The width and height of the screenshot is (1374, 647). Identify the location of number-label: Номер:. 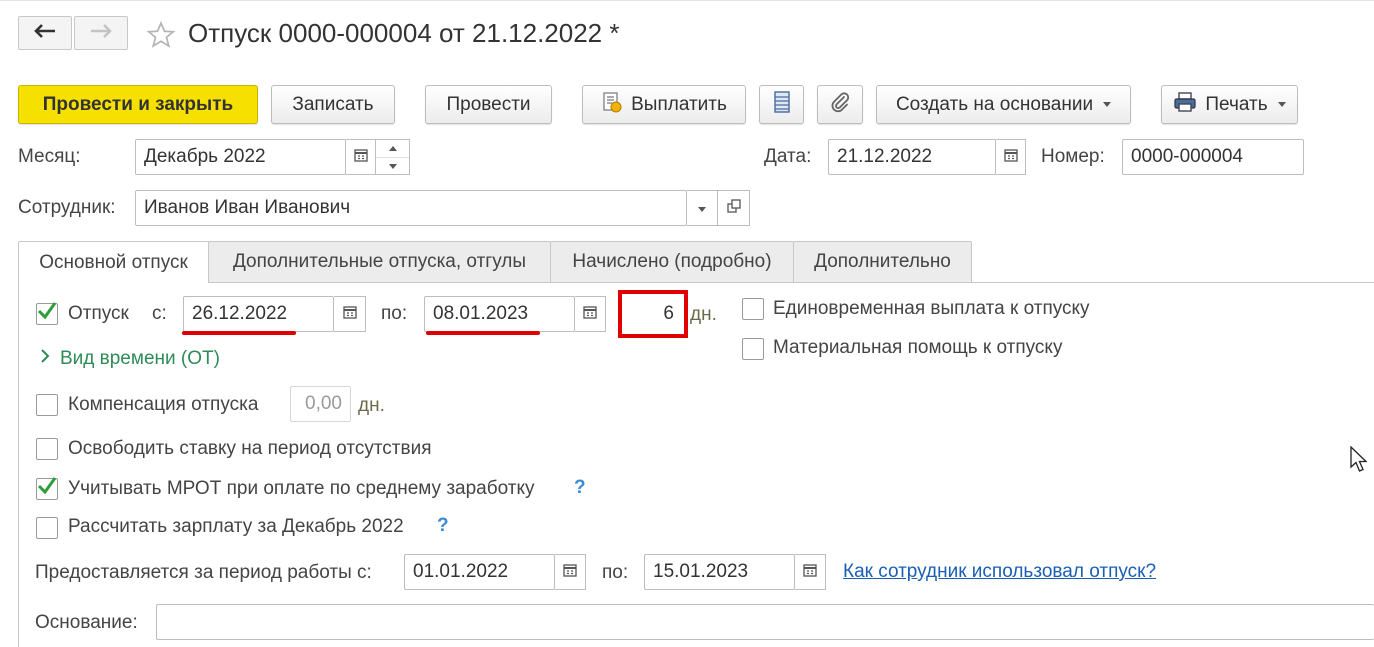
(1073, 156).